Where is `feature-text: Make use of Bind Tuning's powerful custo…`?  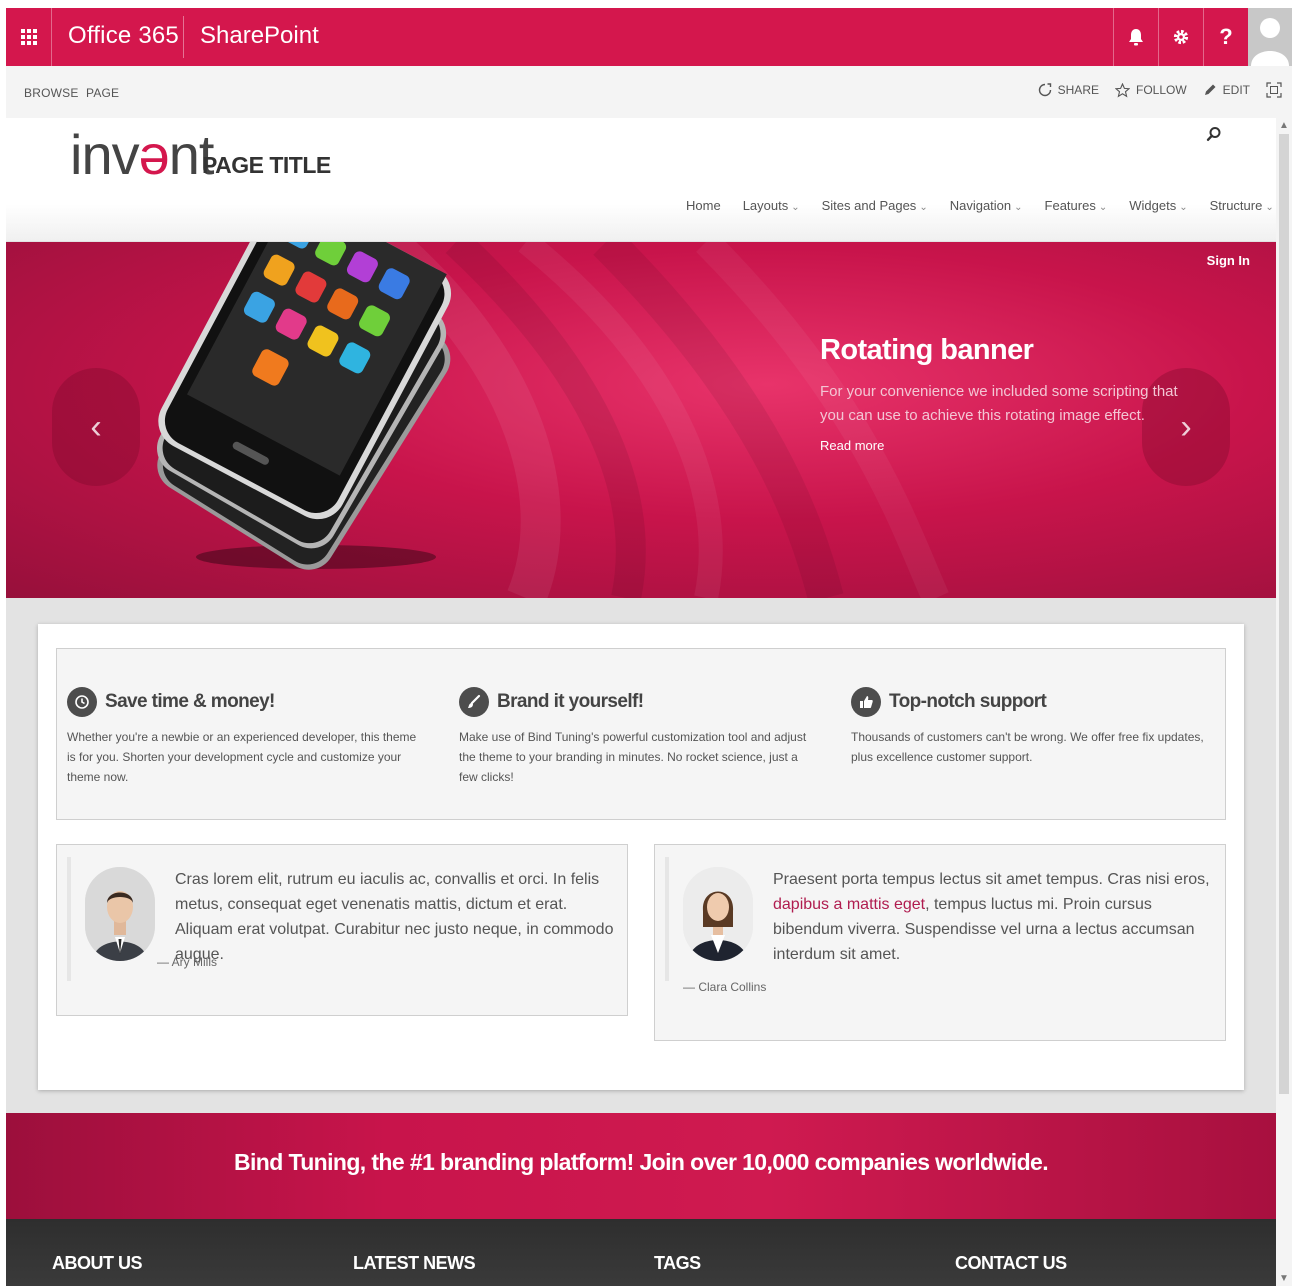 feature-text: Make use of Bind Tuning's powerful custo… is located at coordinates (633, 757).